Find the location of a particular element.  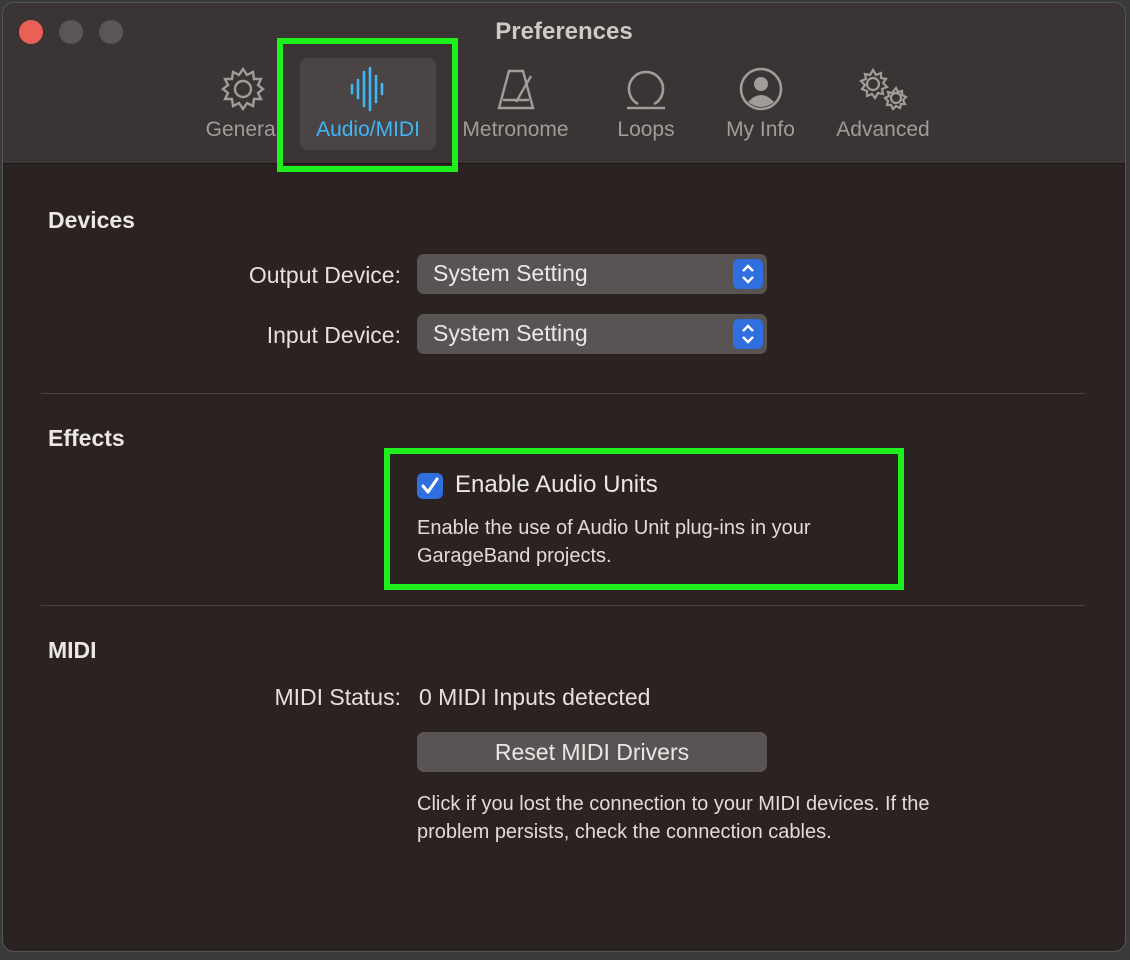

person-icon is located at coordinates (760, 89).